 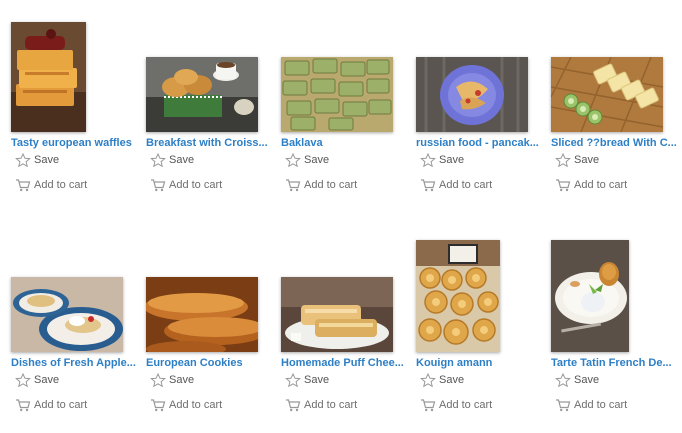 What do you see at coordinates (479, 363) in the screenshot?
I see `product-title: Kouign amann` at bounding box center [479, 363].